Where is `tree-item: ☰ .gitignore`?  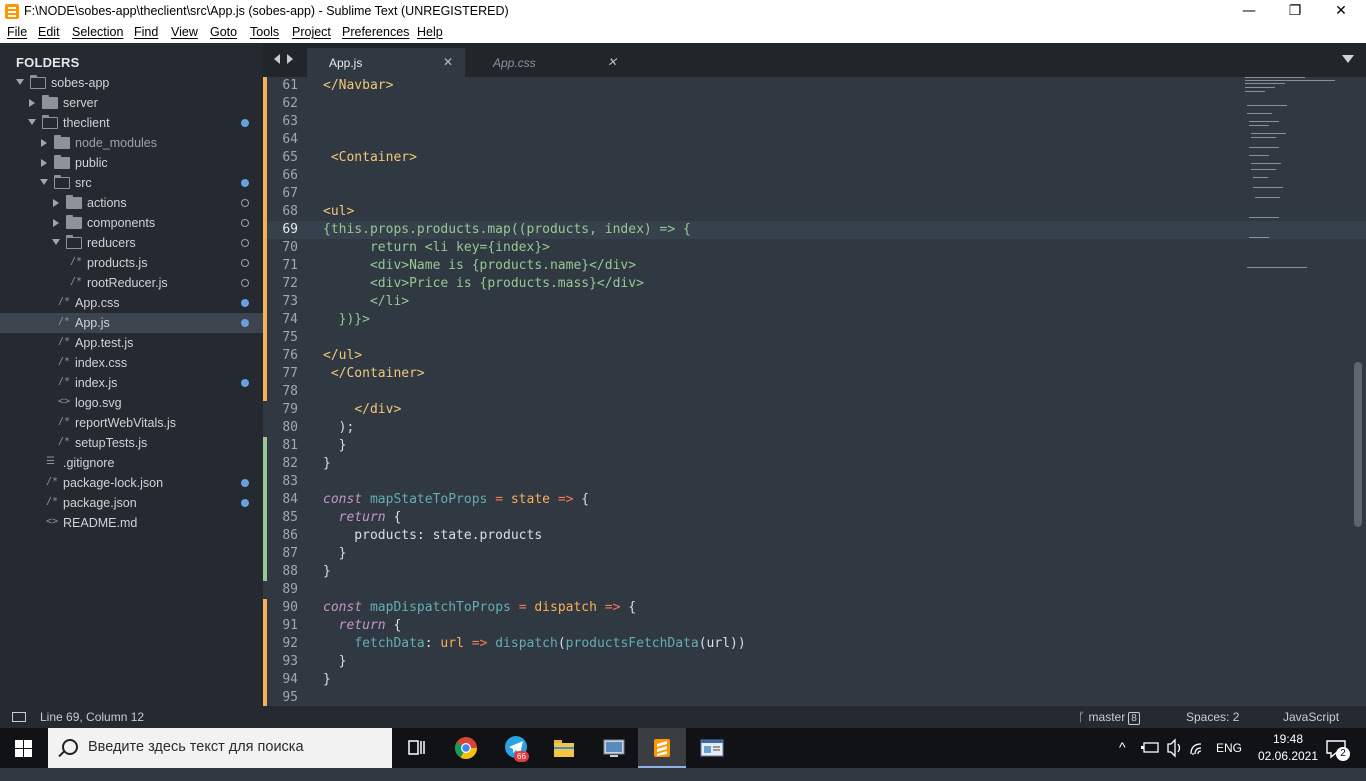 tree-item: ☰ .gitignore is located at coordinates (131, 463).